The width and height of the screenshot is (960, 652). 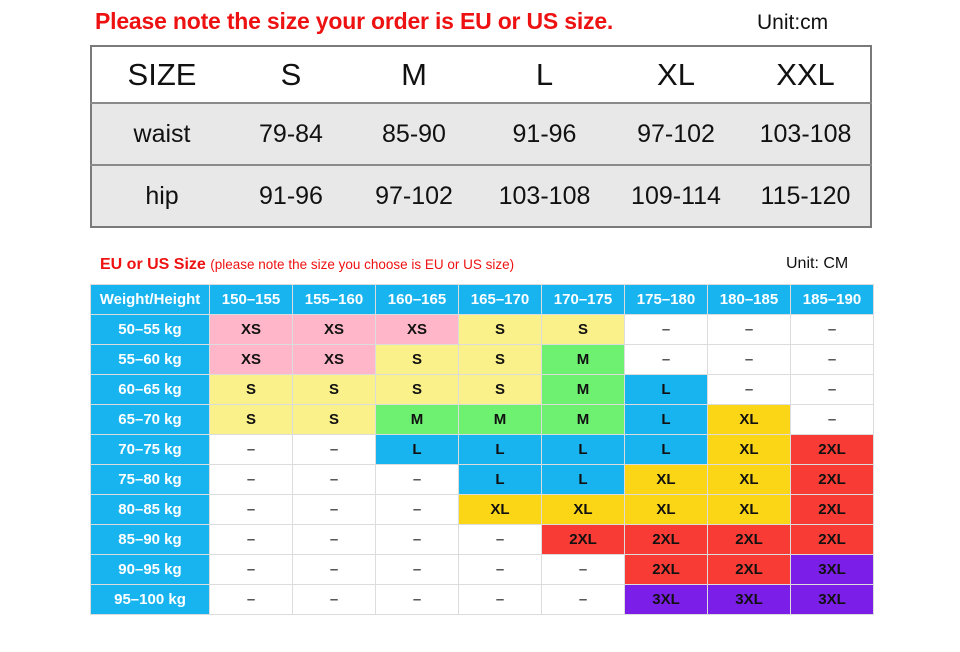 I want to click on matrix-cell-r9-c5: –, so click(x=583, y=569).